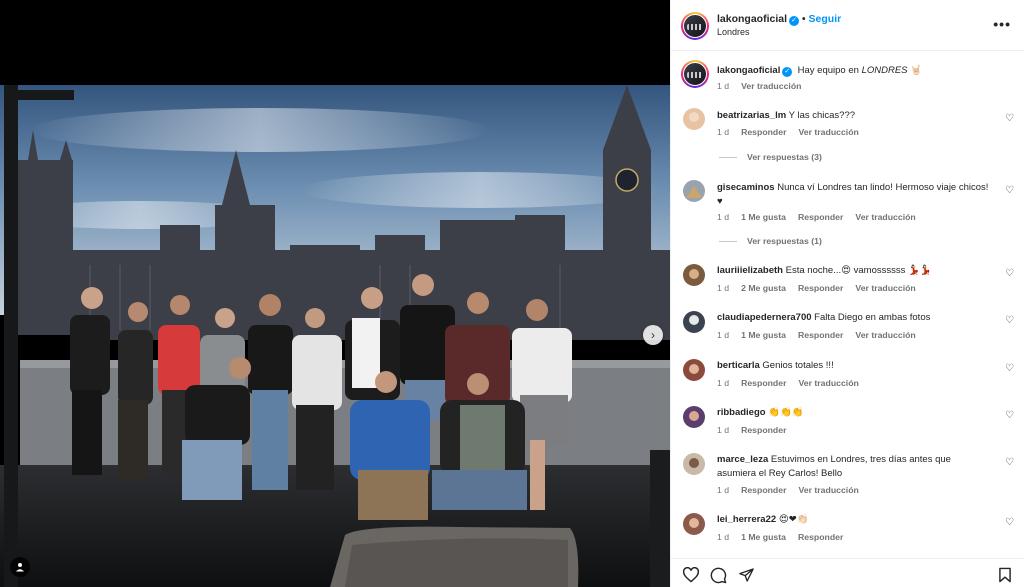 This screenshot has width=1024, height=587. What do you see at coordinates (872, 317) in the screenshot?
I see `comment-text: Falta Diego en ambas fotos` at bounding box center [872, 317].